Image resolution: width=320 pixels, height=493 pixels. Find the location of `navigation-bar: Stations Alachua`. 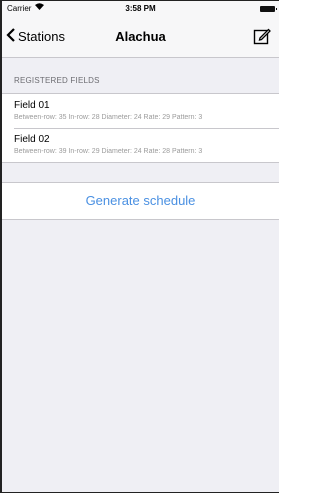

navigation-bar: Stations Alachua is located at coordinates (140, 37).